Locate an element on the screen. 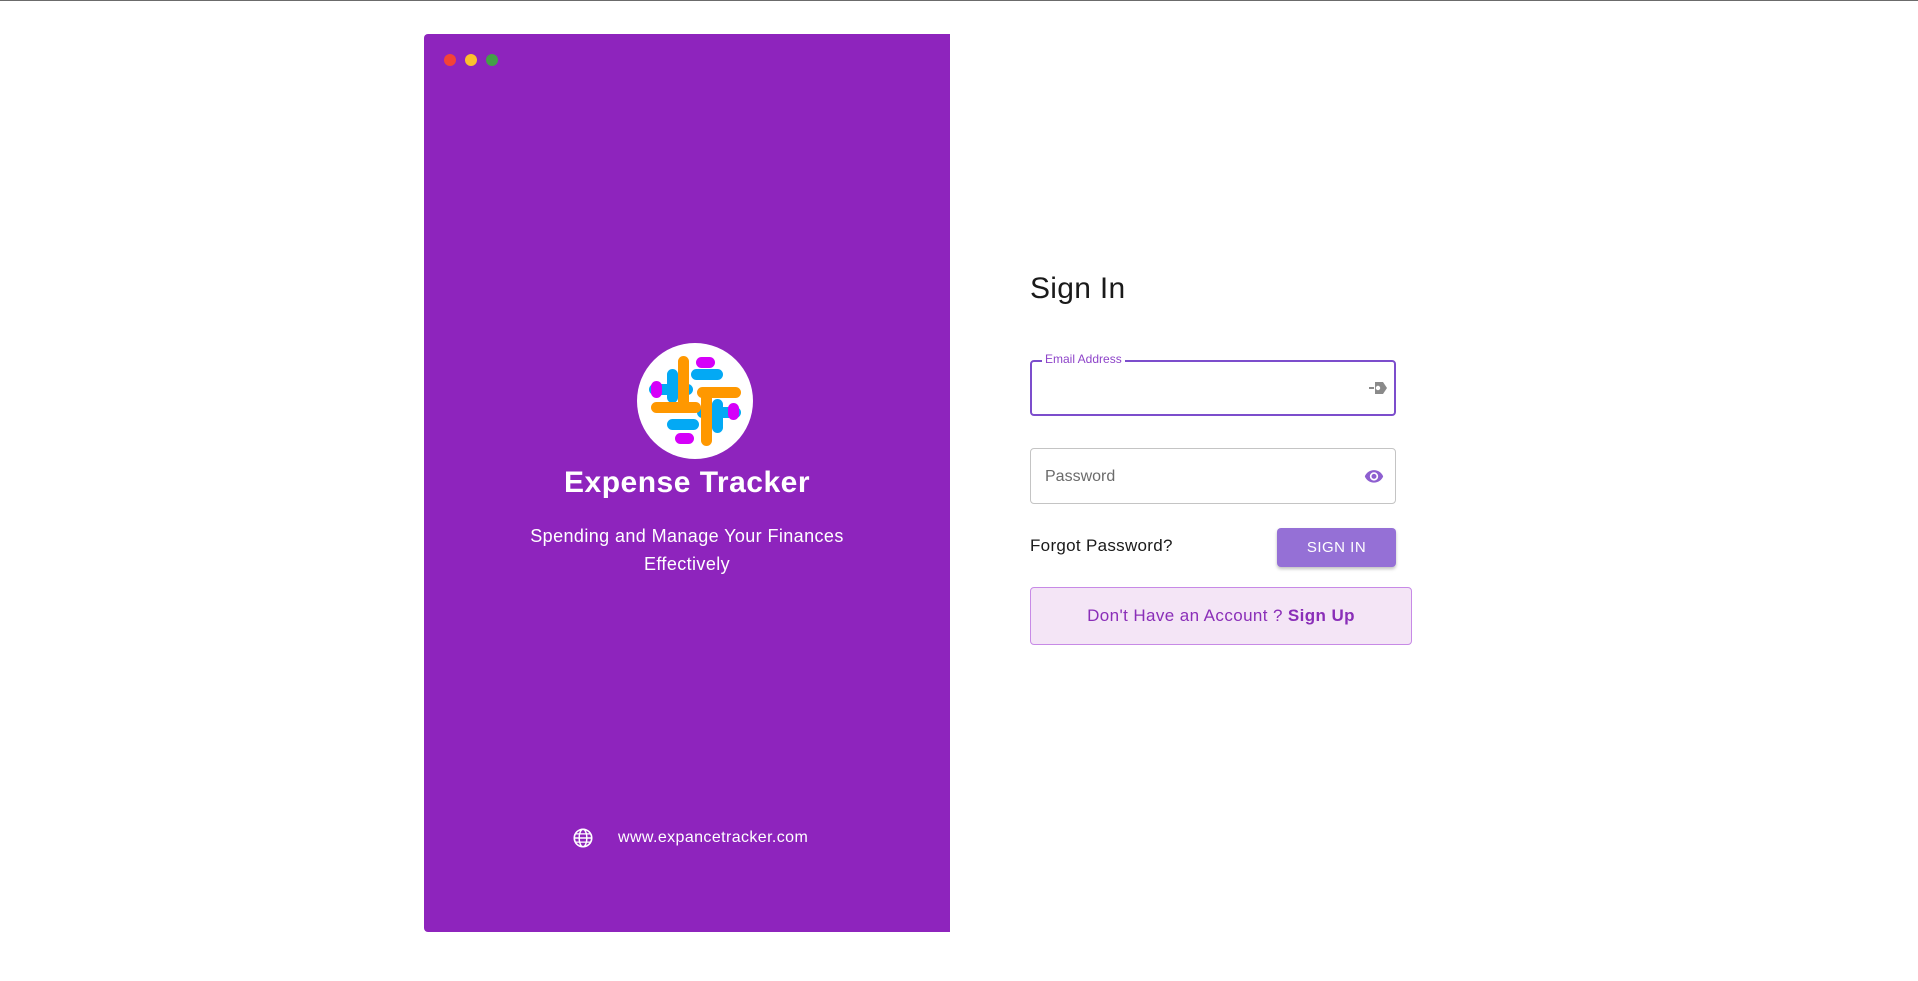 The height and width of the screenshot is (981, 1918). autofill-key-icon is located at coordinates (1378, 388).